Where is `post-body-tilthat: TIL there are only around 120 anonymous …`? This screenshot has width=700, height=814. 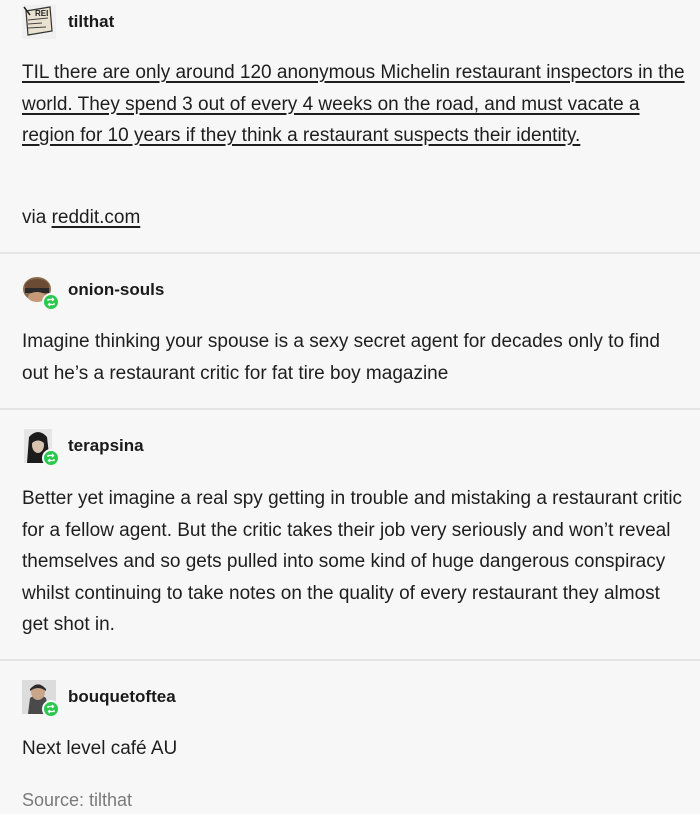 post-body-tilthat: TIL there are only around 120 anonymous … is located at coordinates (354, 104).